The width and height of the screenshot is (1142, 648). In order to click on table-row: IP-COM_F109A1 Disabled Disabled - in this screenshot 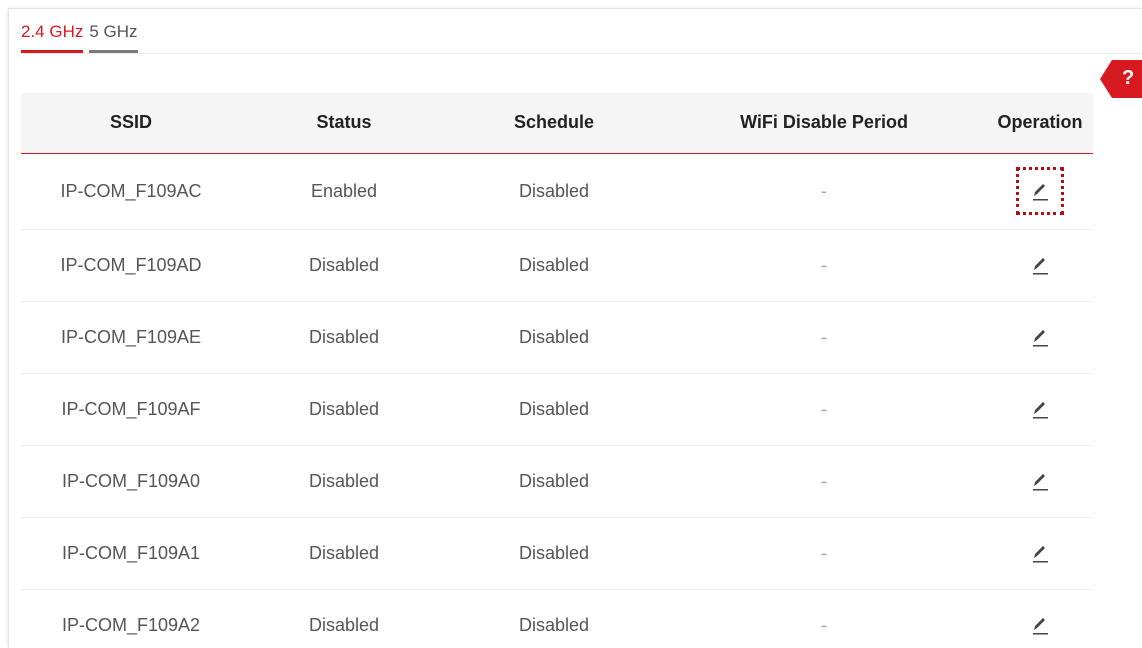, I will do `click(557, 553)`.